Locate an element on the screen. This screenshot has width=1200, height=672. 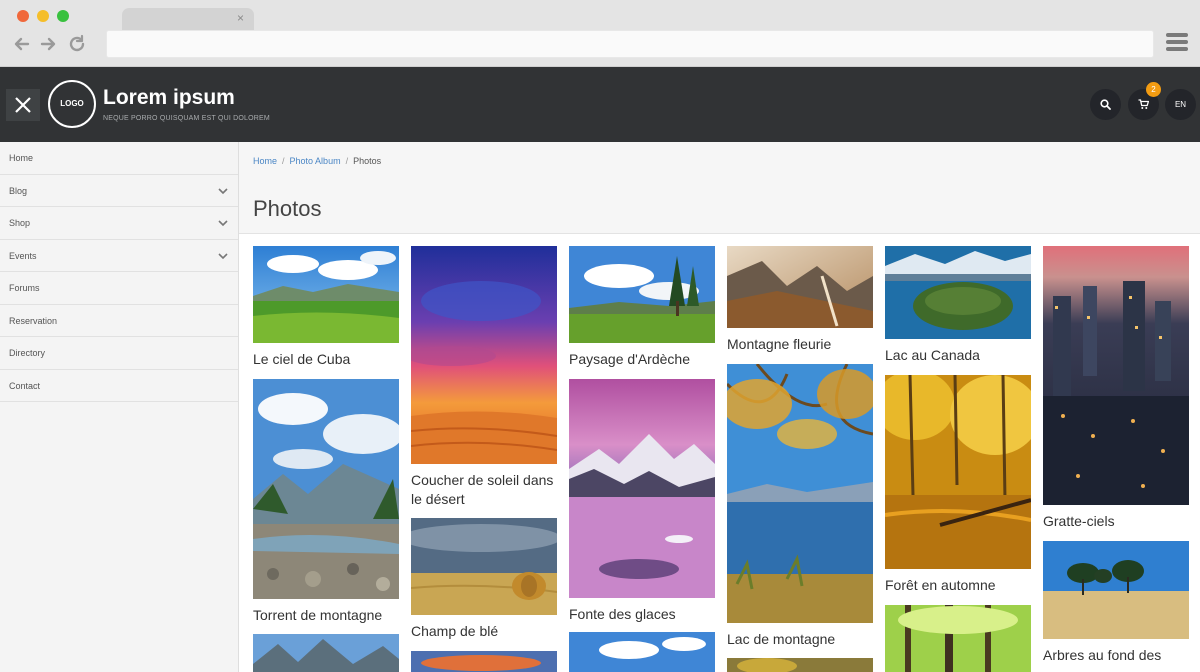
back-arrow-icon is located at coordinates (22, 44).